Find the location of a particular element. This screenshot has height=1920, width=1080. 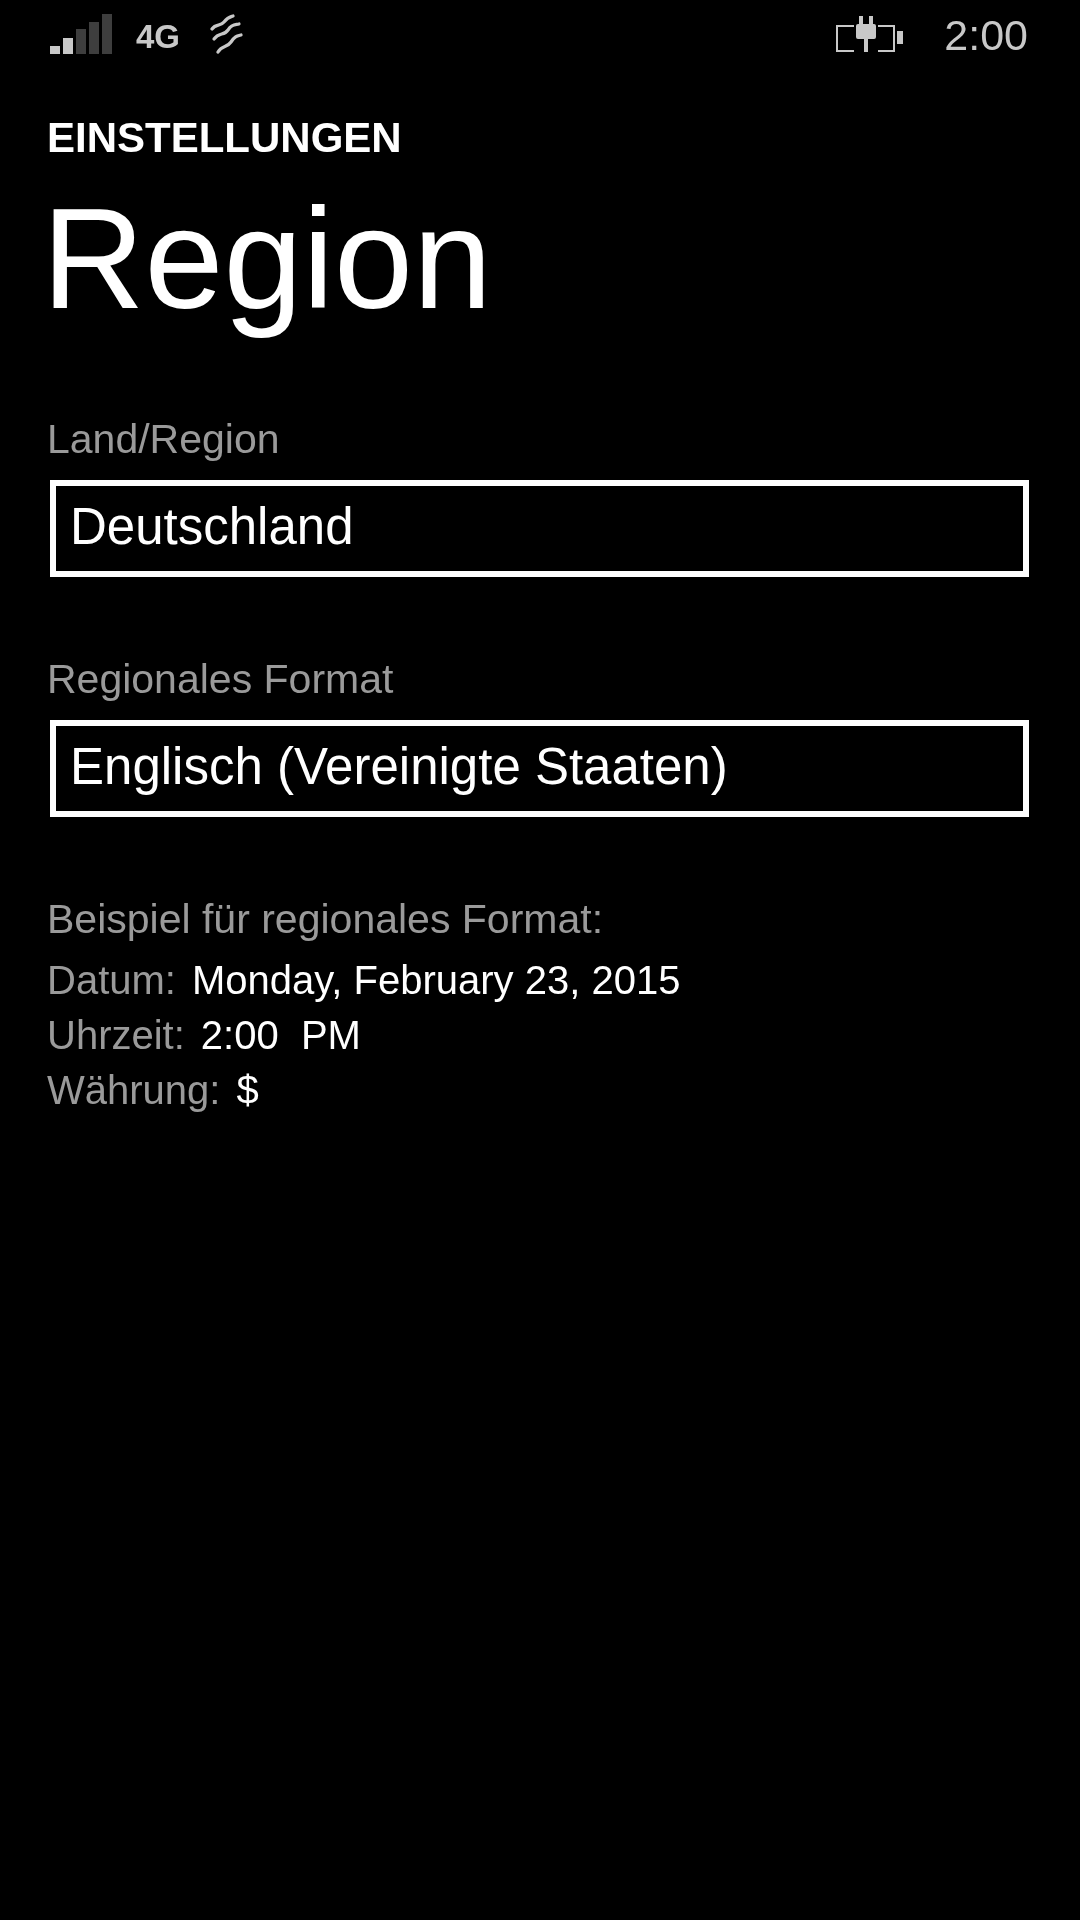

example-value: $ is located at coordinates (247, 1090).